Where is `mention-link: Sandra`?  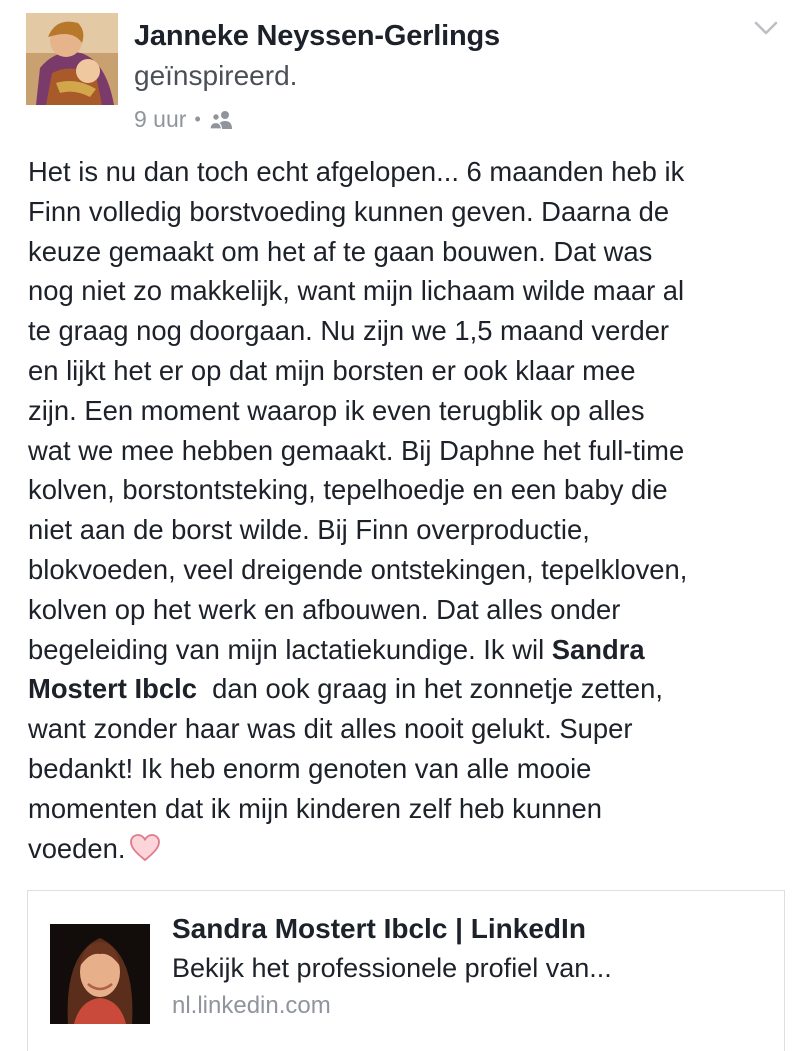 mention-link: Sandra is located at coordinates (598, 649).